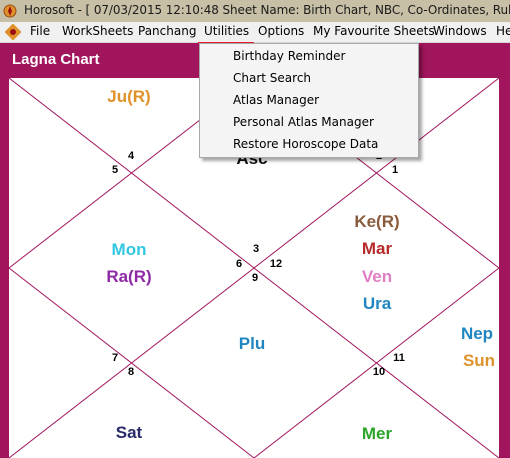  Describe the element at coordinates (97, 31) in the screenshot. I see `menu-worksheets: WorkSheets` at that location.